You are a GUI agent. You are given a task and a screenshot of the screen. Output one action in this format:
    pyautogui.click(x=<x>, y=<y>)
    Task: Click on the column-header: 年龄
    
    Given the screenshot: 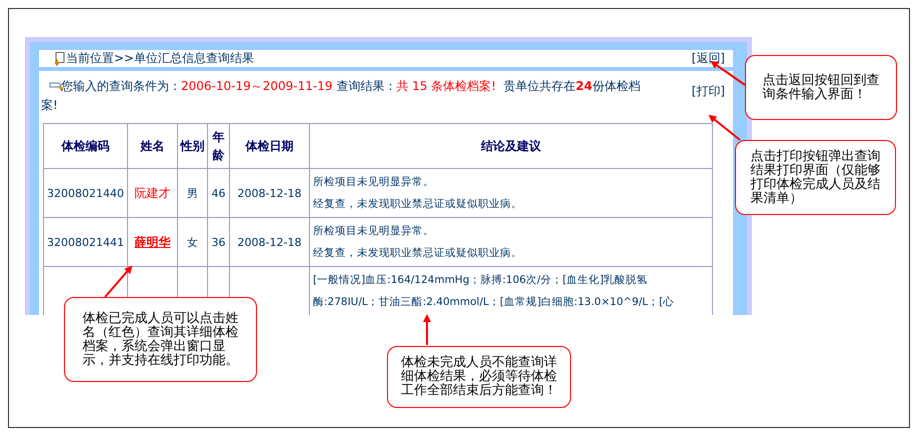 What is the action you would take?
    pyautogui.click(x=219, y=146)
    